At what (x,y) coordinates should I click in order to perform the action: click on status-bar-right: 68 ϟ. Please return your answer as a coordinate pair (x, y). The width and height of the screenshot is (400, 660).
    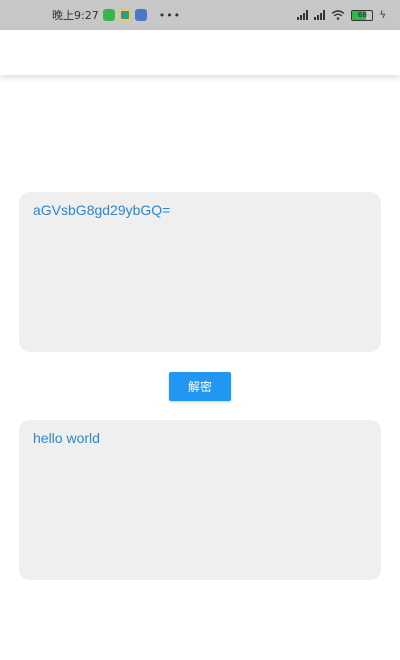
    Looking at the image, I should click on (341, 15).